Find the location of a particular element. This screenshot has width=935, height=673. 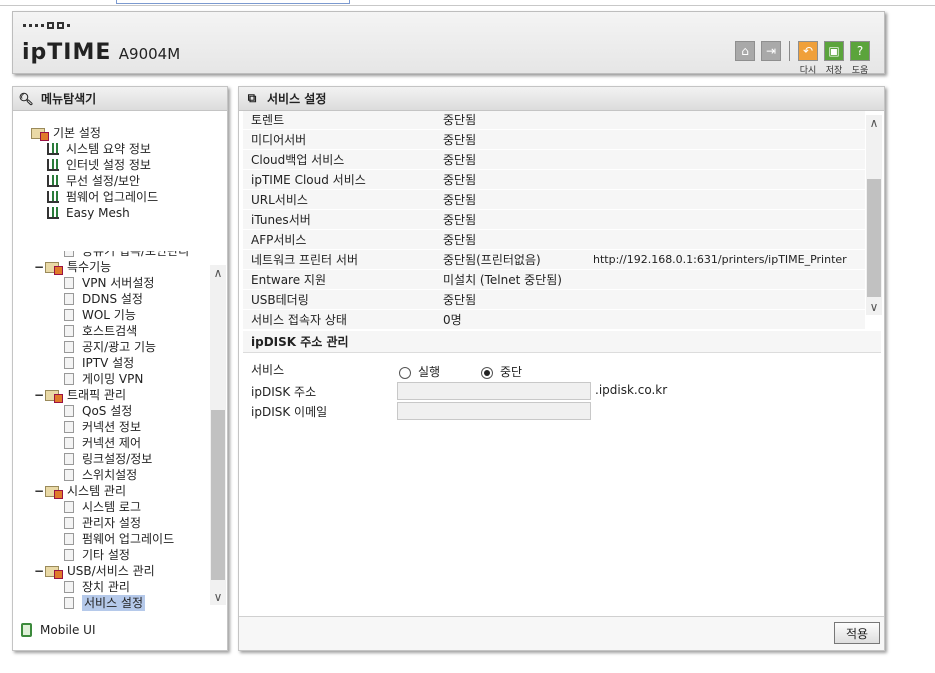

tree-item: WOL 기능 is located at coordinates (111, 315).